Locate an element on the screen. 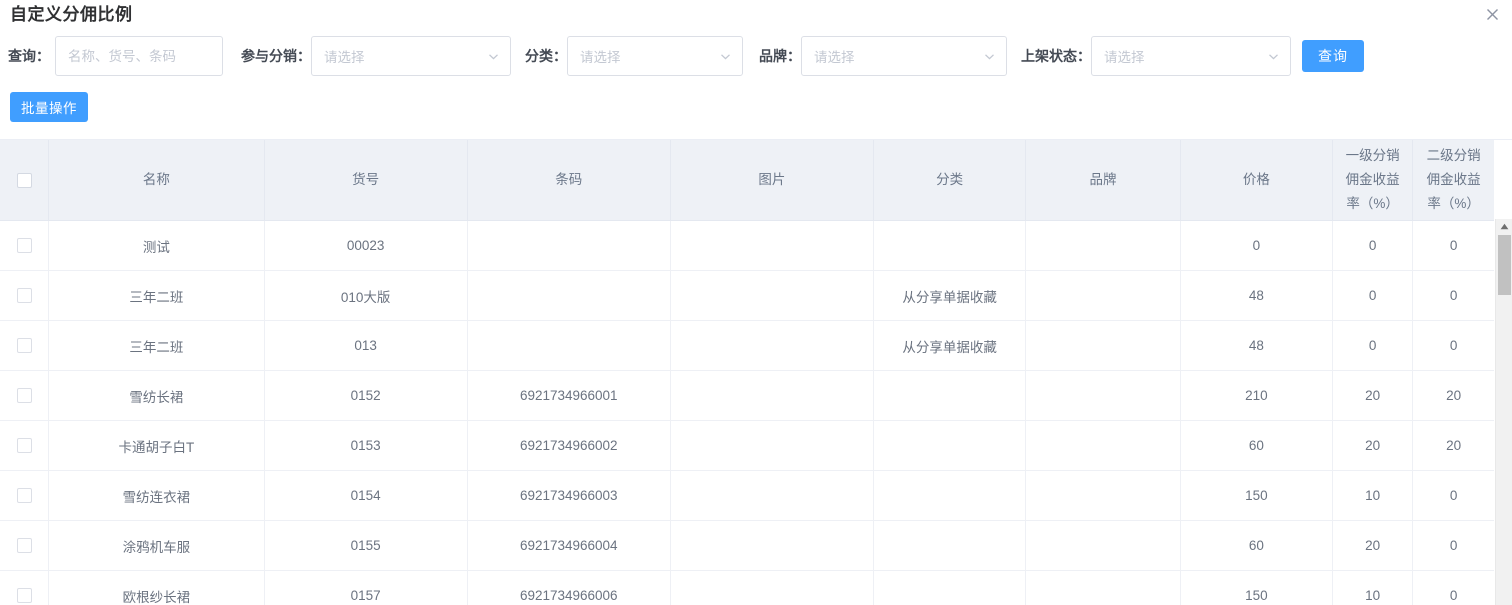 The image size is (1512, 605). category-select: 请选择 is located at coordinates (655, 56).